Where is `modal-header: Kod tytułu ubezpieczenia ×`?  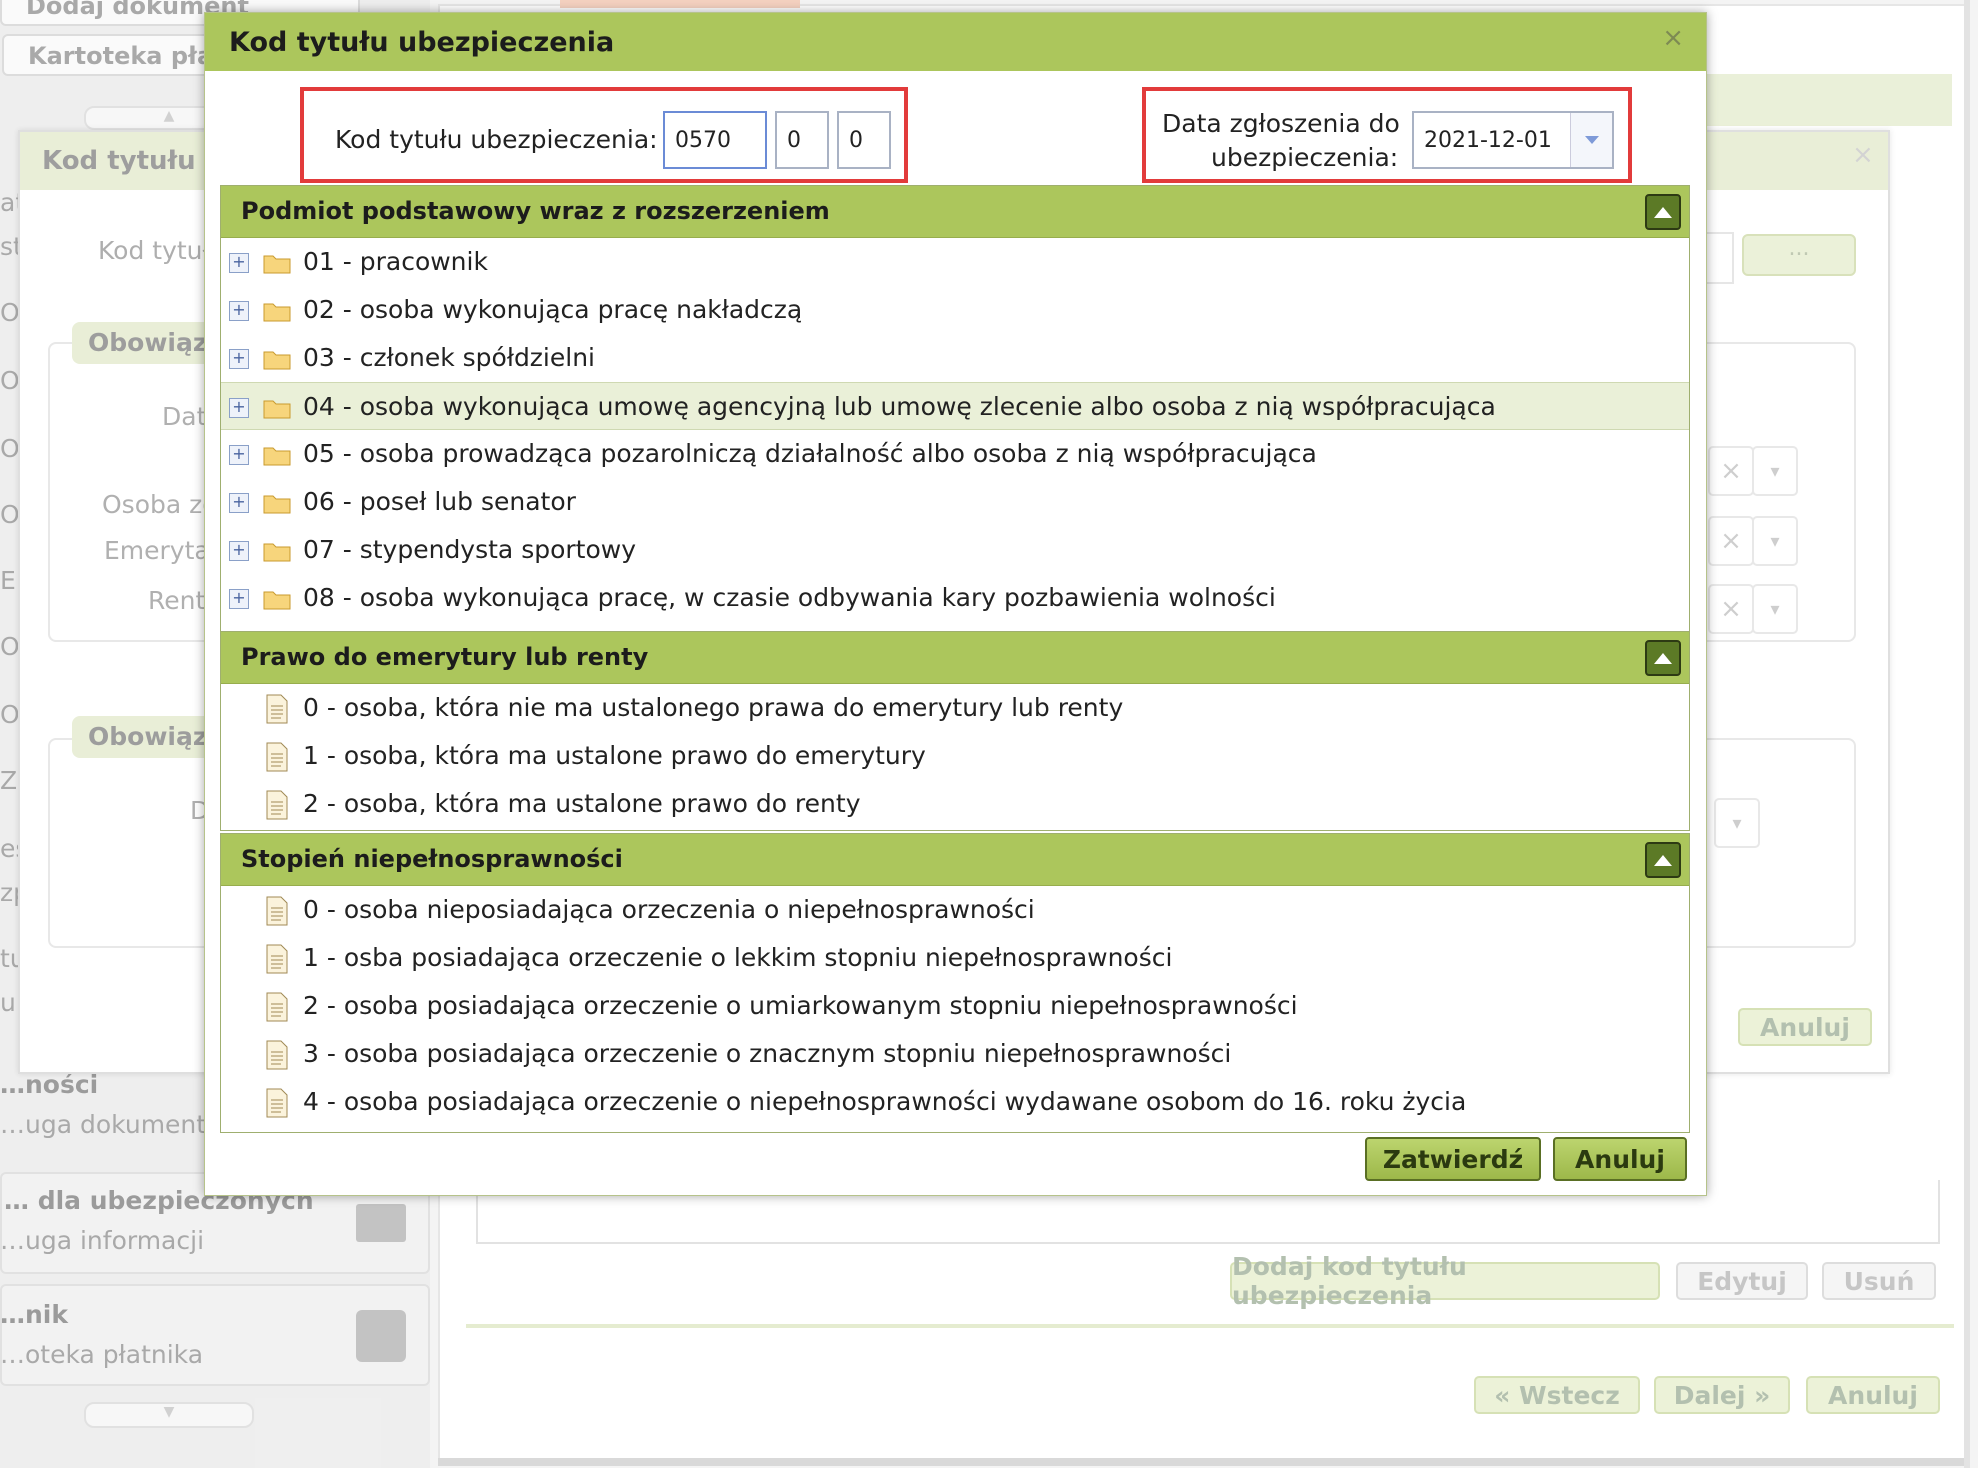 modal-header: Kod tytułu ubezpieczenia × is located at coordinates (955, 42).